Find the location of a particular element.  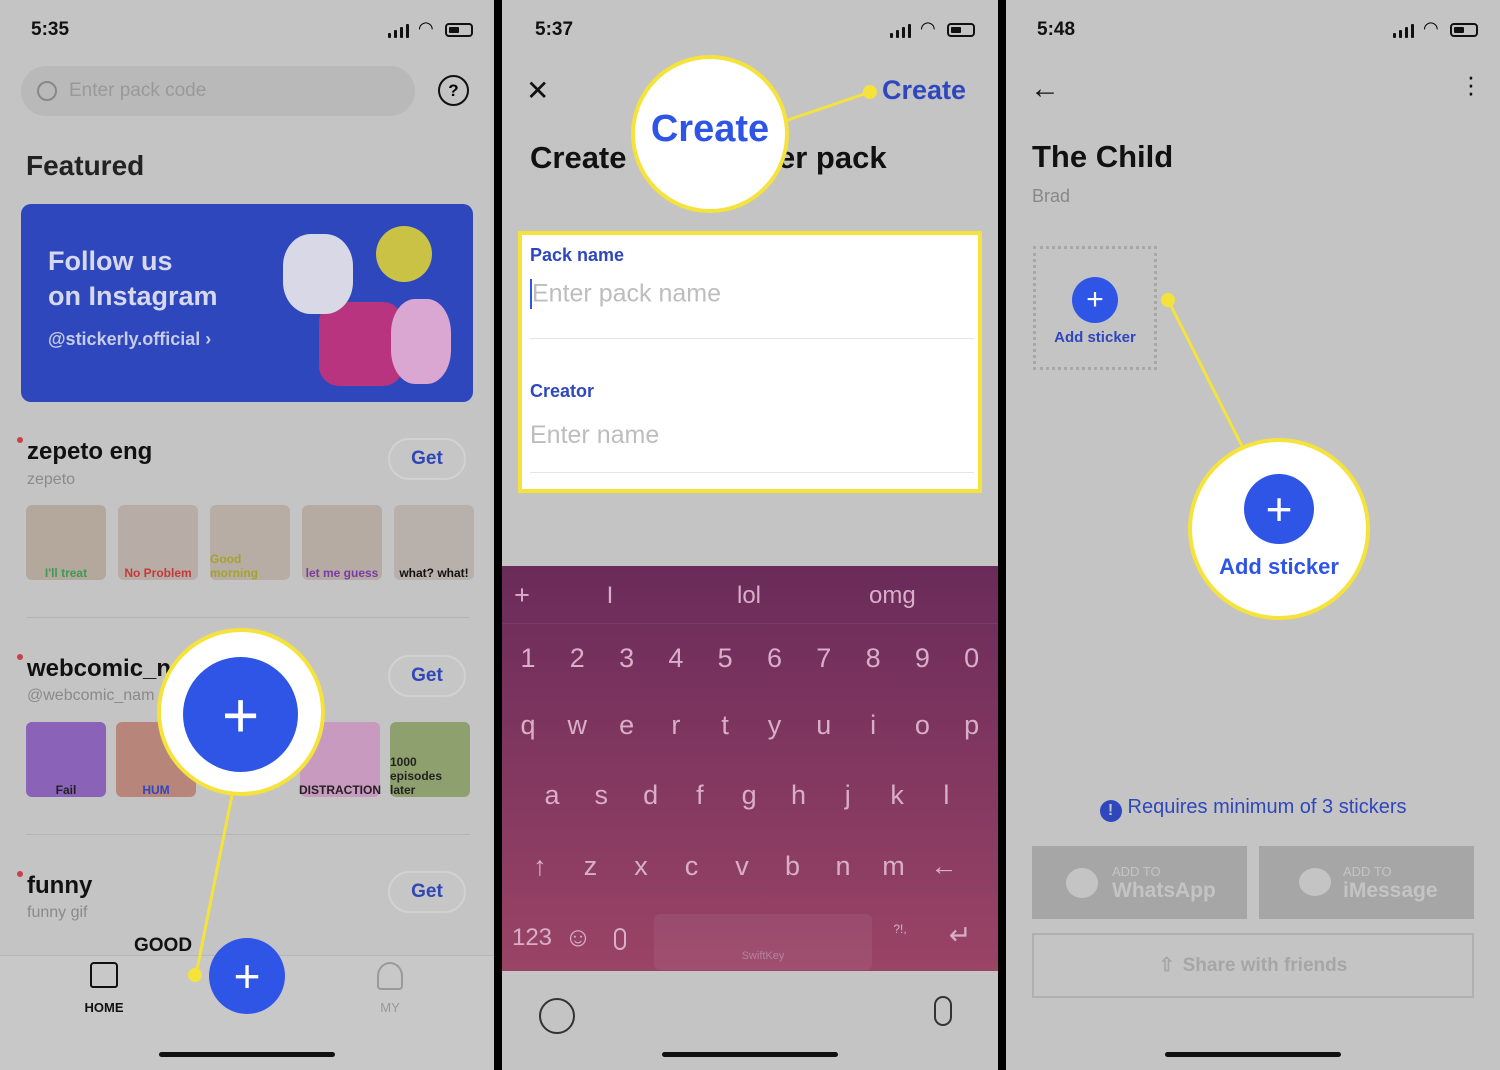

key: j is located at coordinates (848, 795).